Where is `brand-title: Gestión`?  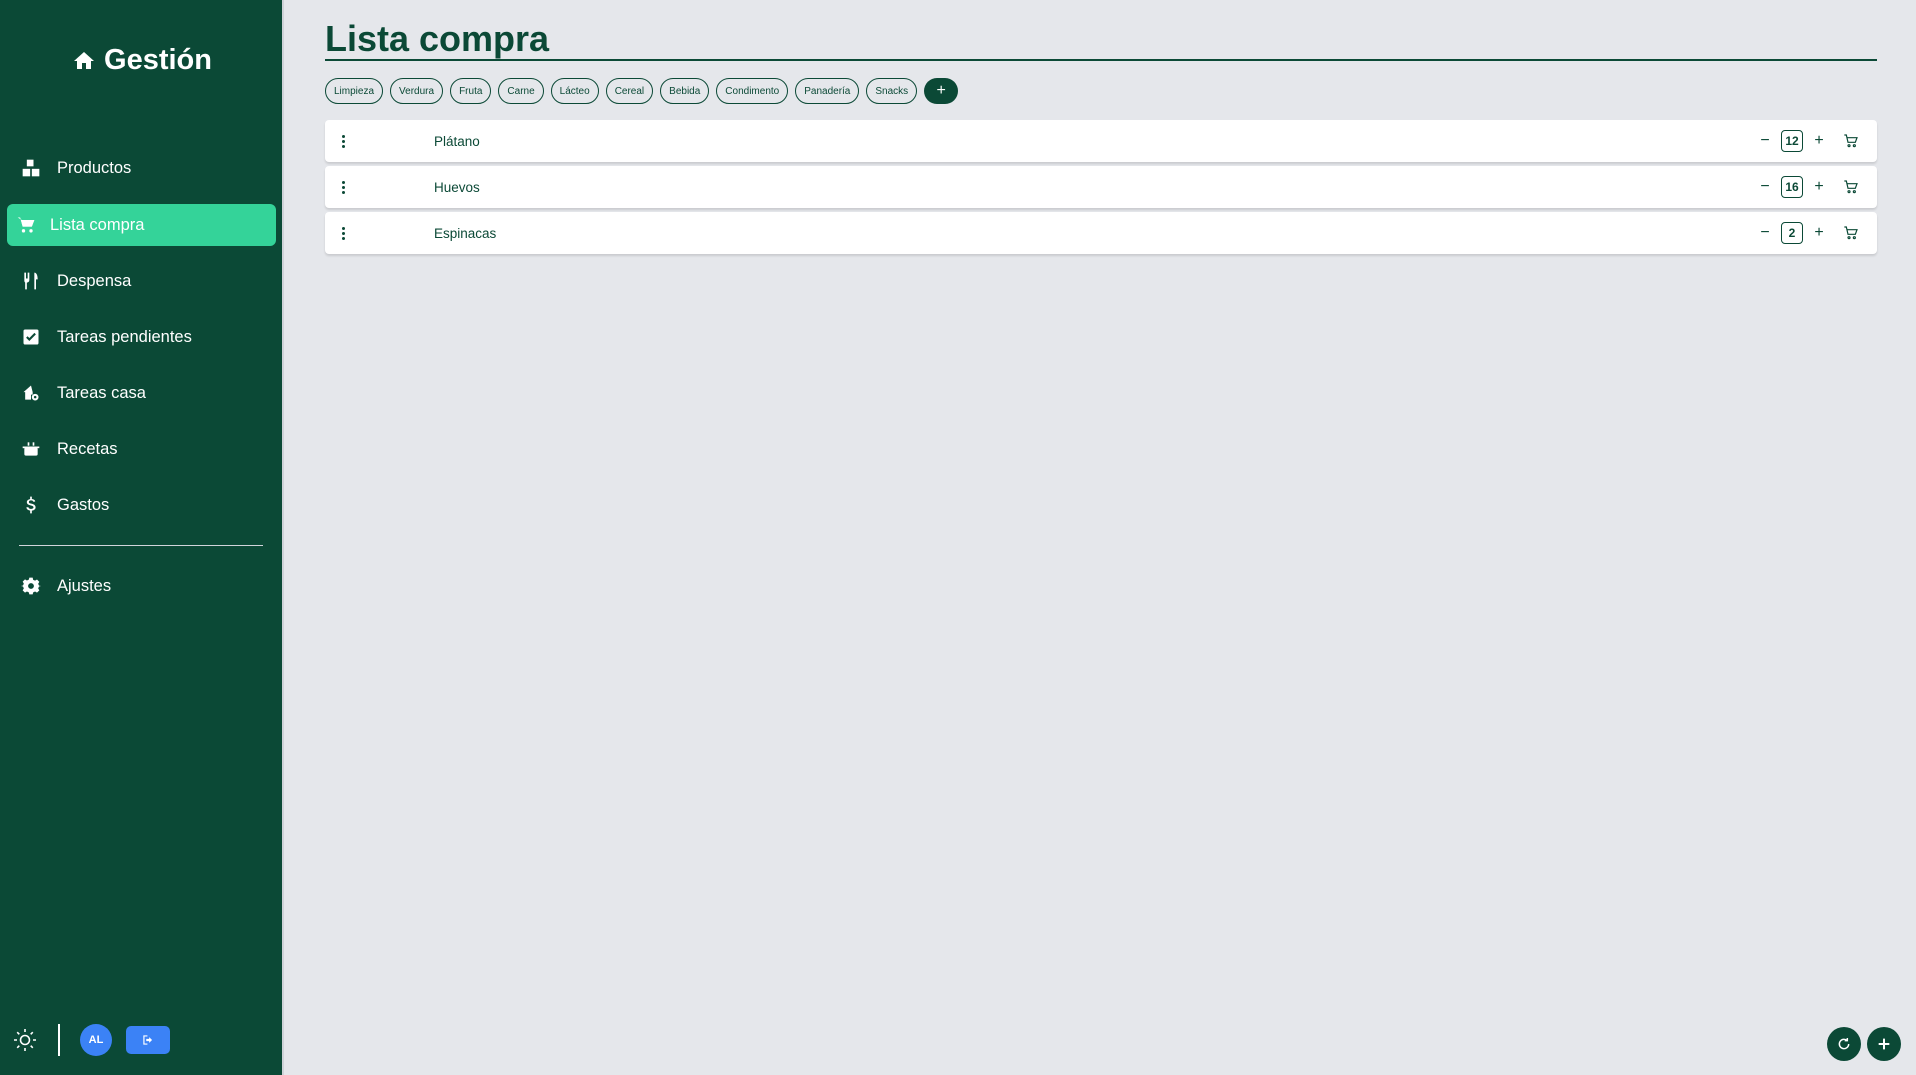
brand-title: Gestión is located at coordinates (158, 60).